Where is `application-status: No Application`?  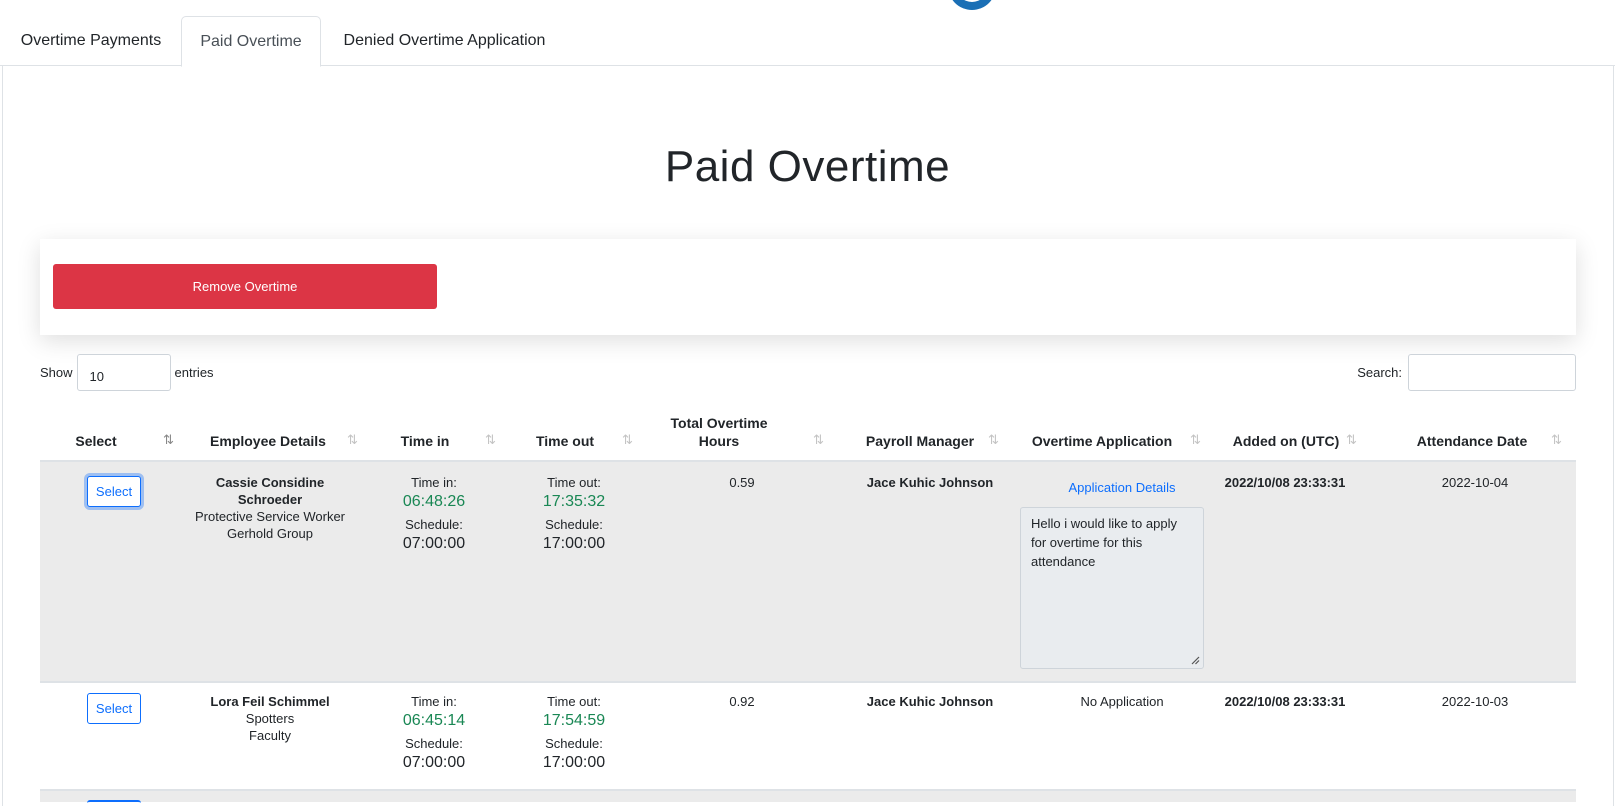 application-status: No Application is located at coordinates (1122, 701).